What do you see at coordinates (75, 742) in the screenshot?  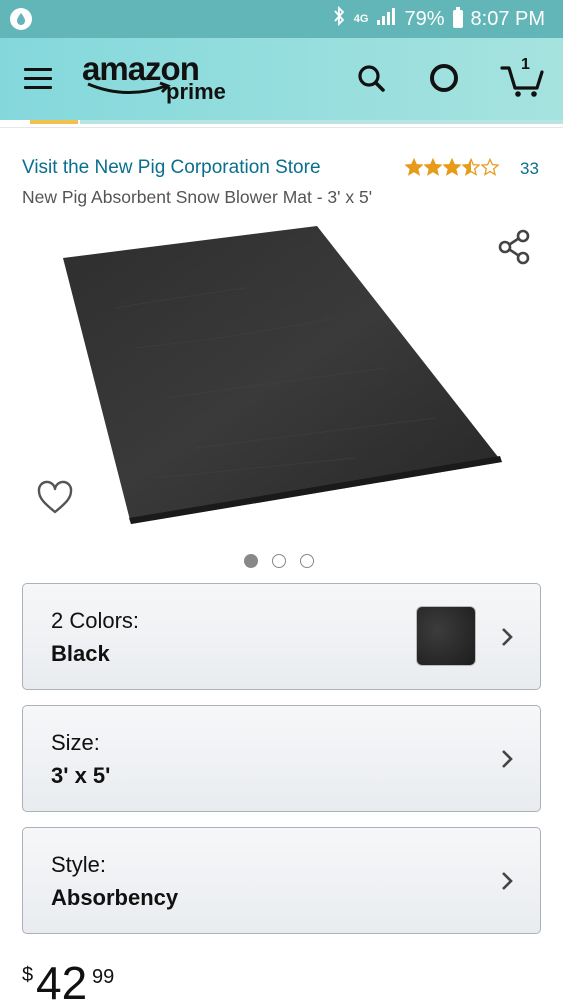 I see `option-label: Size:` at bounding box center [75, 742].